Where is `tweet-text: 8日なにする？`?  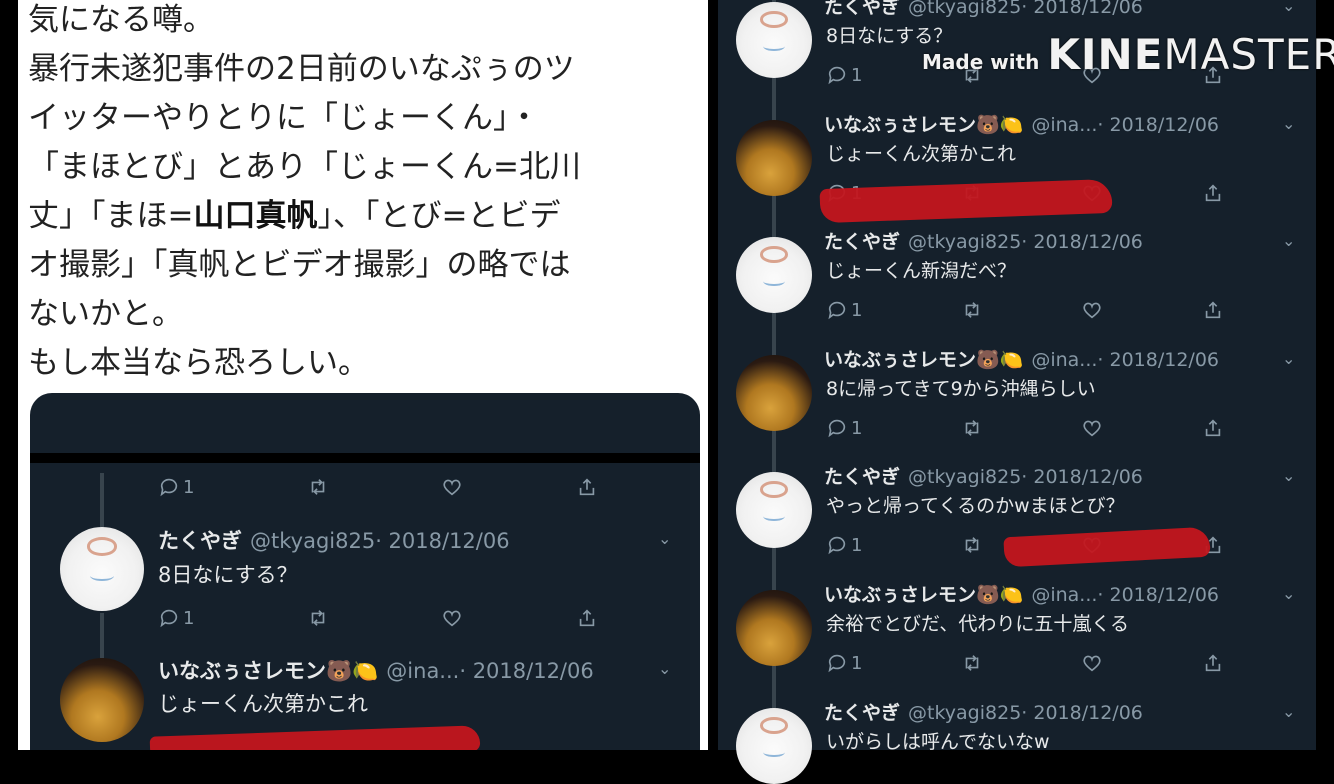 tweet-text: 8日なにする？ is located at coordinates (228, 575).